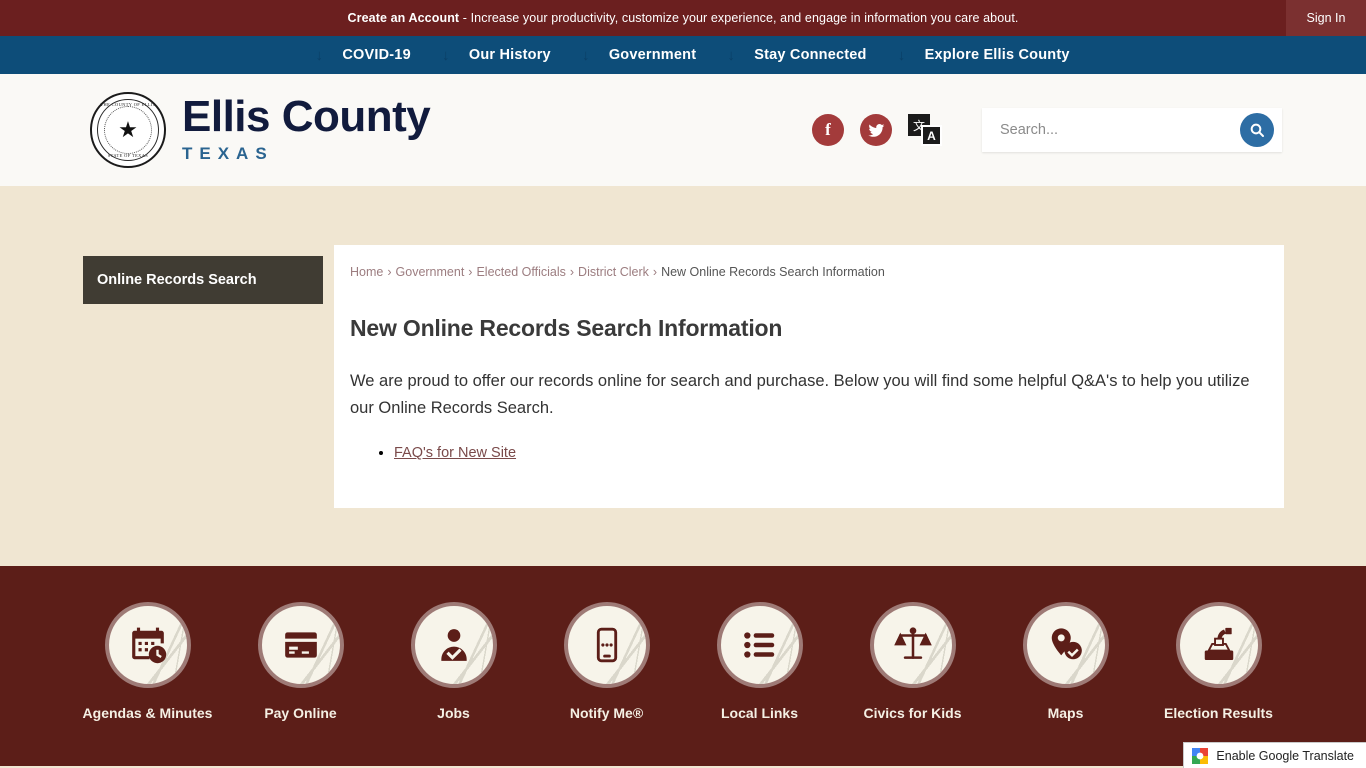  Describe the element at coordinates (228, 153) in the screenshot. I see `brand-subtitle: TEXAS` at that location.